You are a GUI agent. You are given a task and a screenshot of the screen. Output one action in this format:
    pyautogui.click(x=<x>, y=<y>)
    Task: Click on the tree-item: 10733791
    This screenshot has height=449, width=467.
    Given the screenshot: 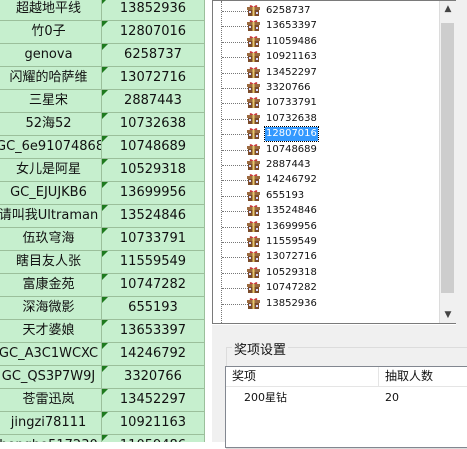 What is the action you would take?
    pyautogui.click(x=325, y=103)
    